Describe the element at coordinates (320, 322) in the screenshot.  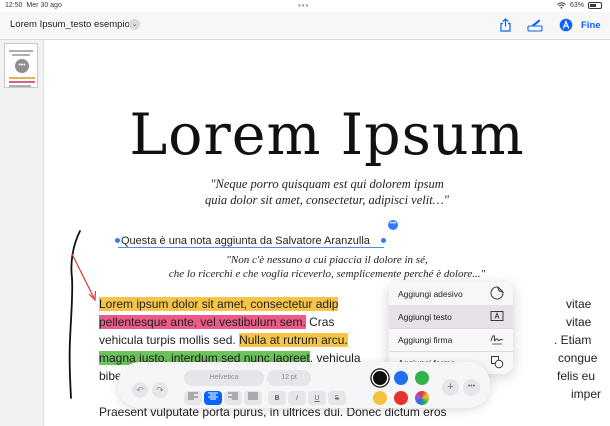
I see `body-text: Cras` at that location.